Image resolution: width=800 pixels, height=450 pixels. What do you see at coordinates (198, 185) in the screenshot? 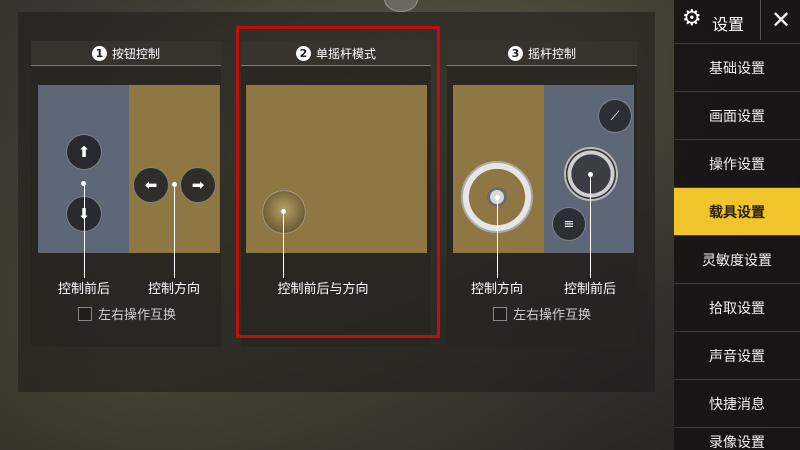
I see `arrow-right-icon: ➡` at bounding box center [198, 185].